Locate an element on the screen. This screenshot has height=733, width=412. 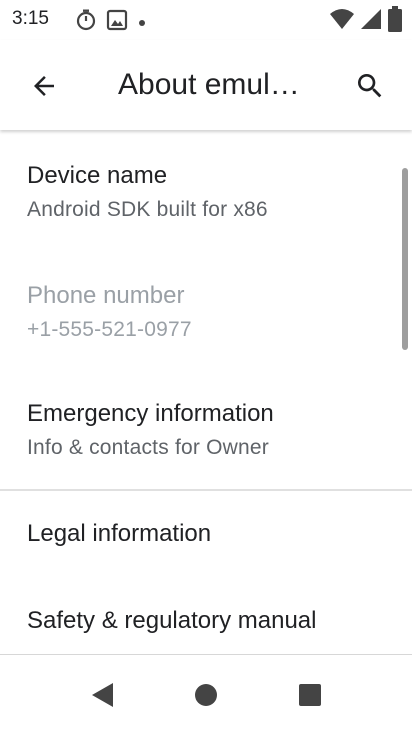
nav-home-button is located at coordinates (206, 695).